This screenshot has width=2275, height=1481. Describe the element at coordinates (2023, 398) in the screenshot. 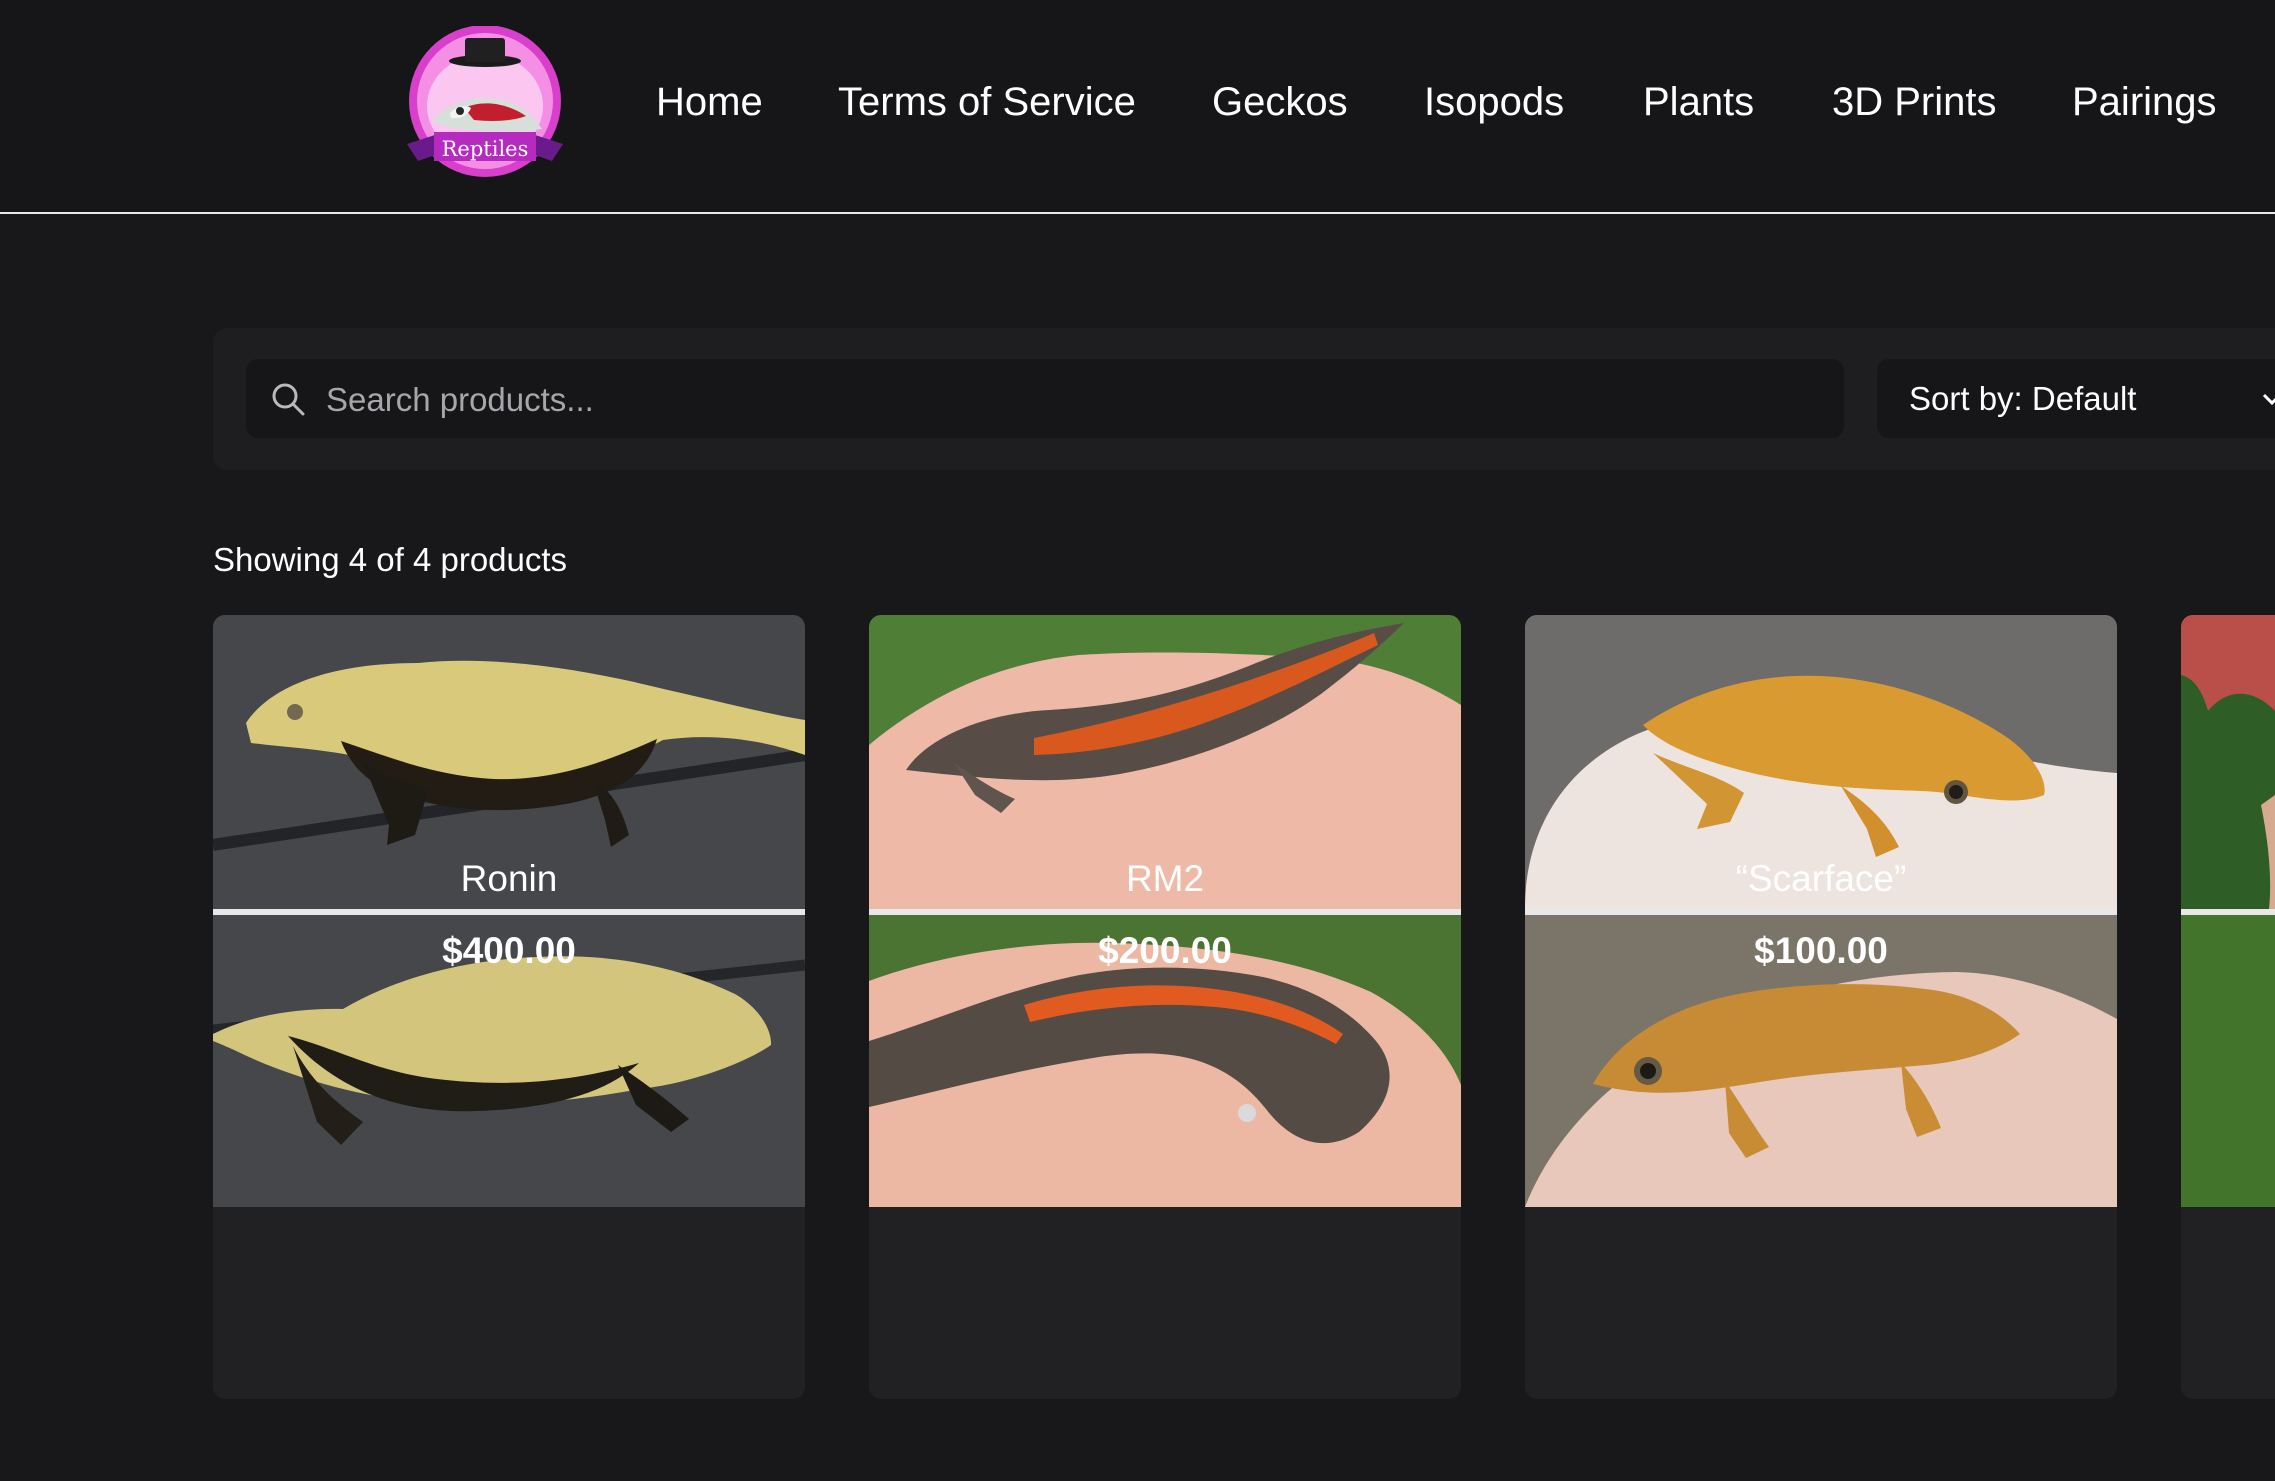

I see `sort-label: Sort by: Default` at that location.